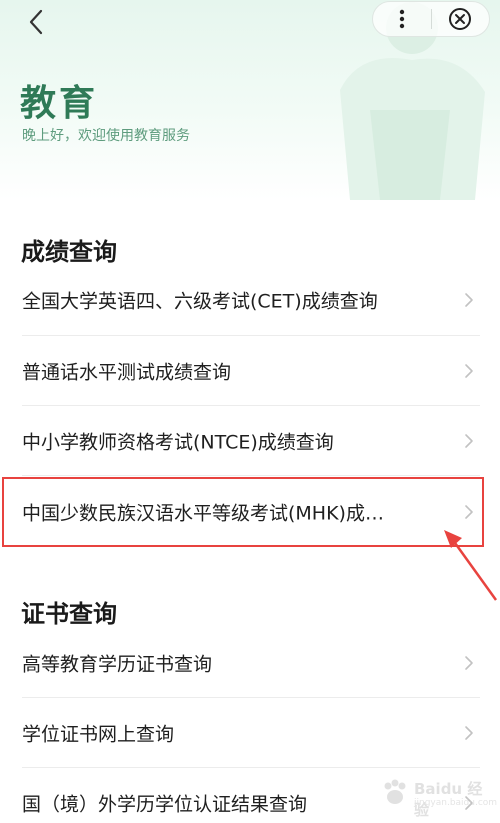  I want to click on list-item-label: 国（境）外学历学位认证结果查询, so click(165, 804).